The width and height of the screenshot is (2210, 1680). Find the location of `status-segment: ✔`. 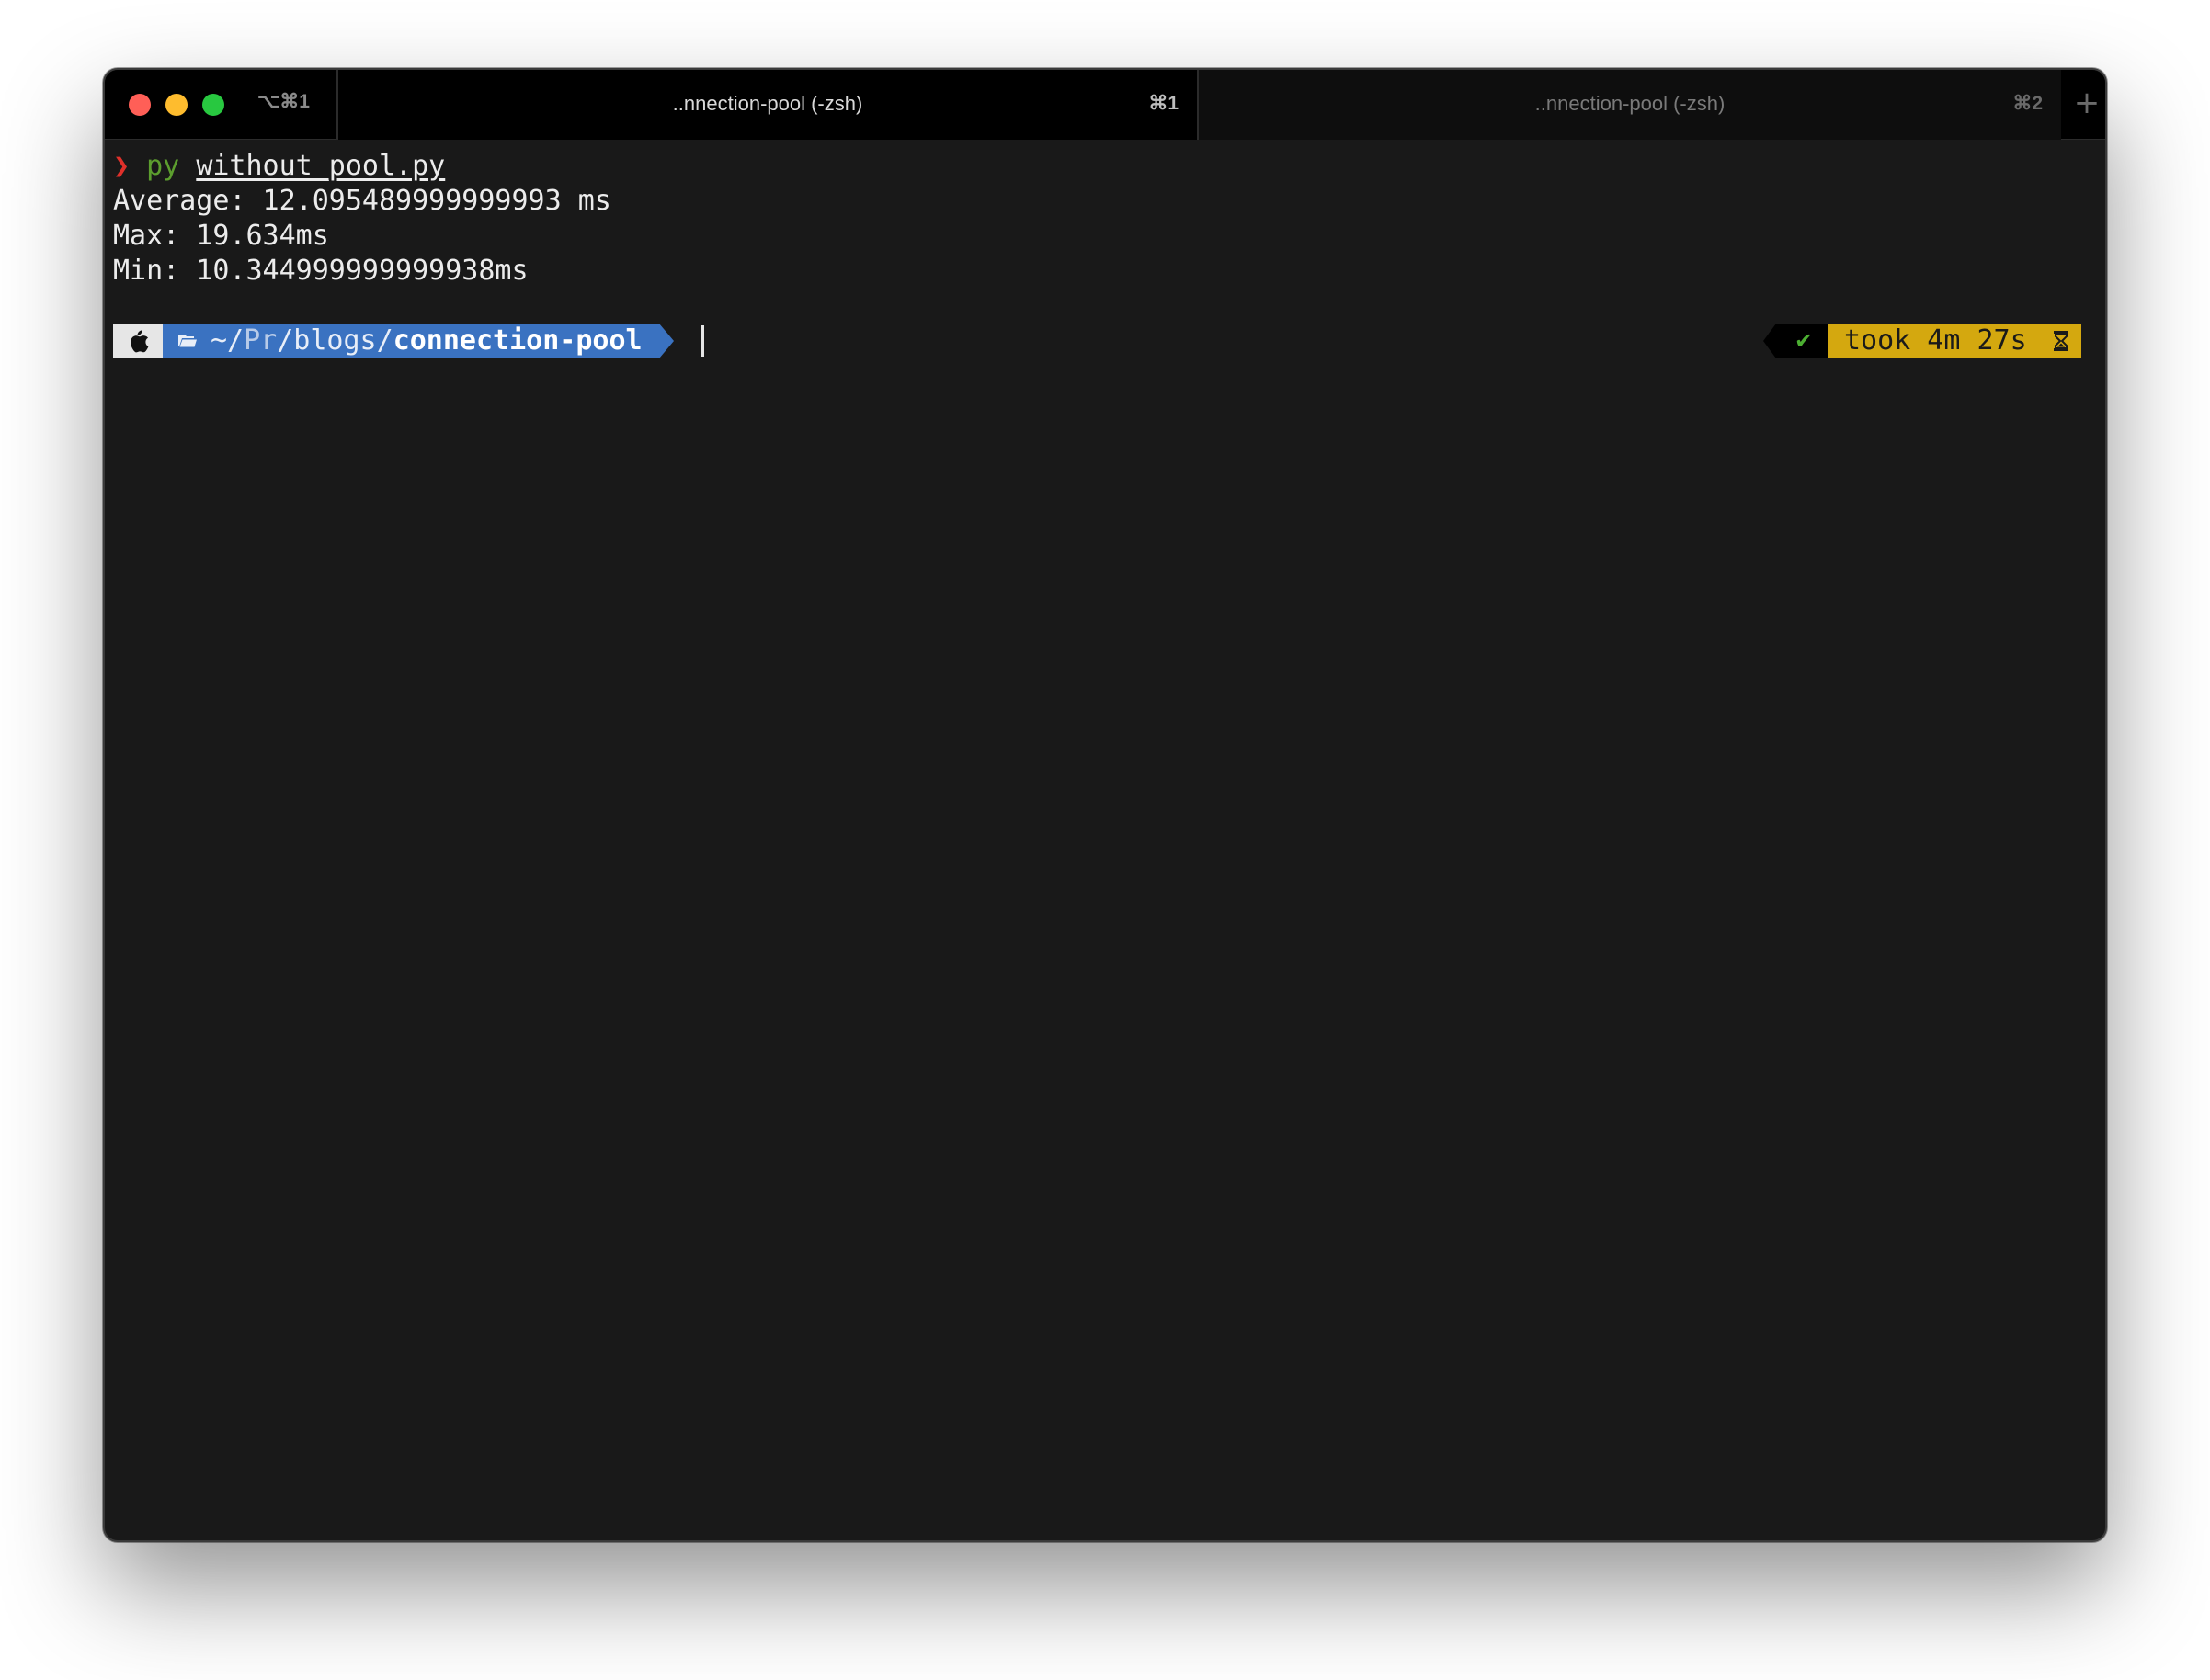

status-segment: ✔ is located at coordinates (1802, 341).